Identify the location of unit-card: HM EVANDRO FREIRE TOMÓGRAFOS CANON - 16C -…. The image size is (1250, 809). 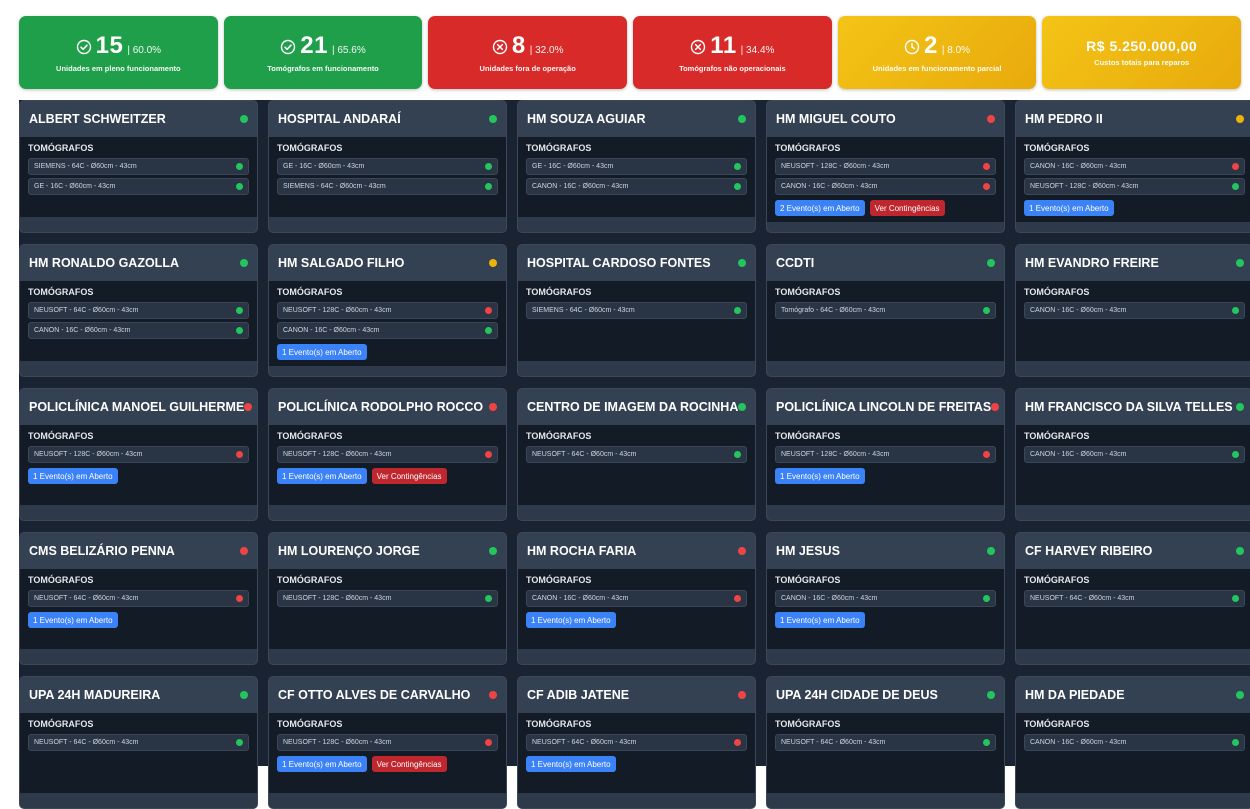
(1132, 310).